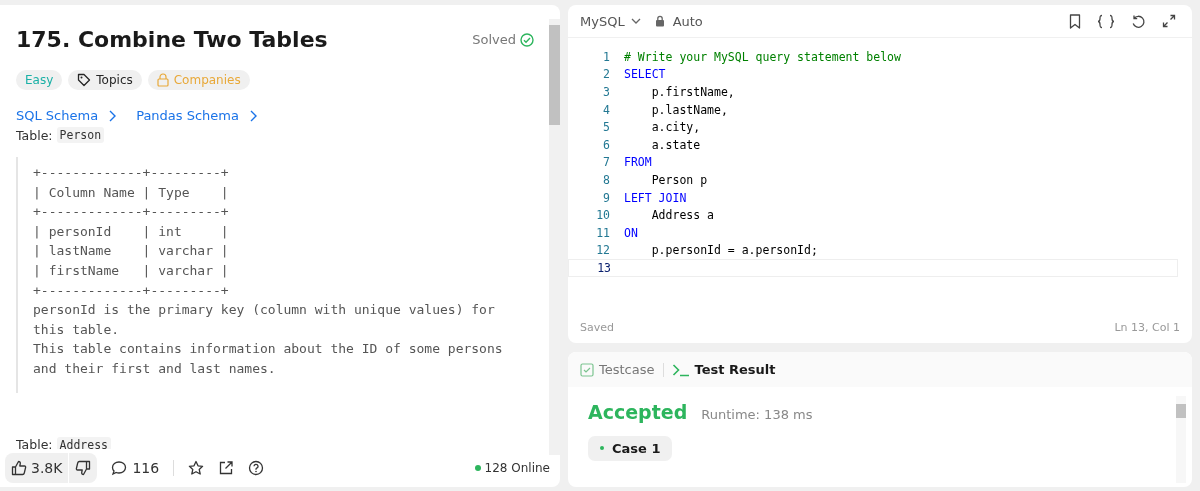 This screenshot has width=1200, height=491. What do you see at coordinates (606, 179) in the screenshot?
I see `line-number: 8` at bounding box center [606, 179].